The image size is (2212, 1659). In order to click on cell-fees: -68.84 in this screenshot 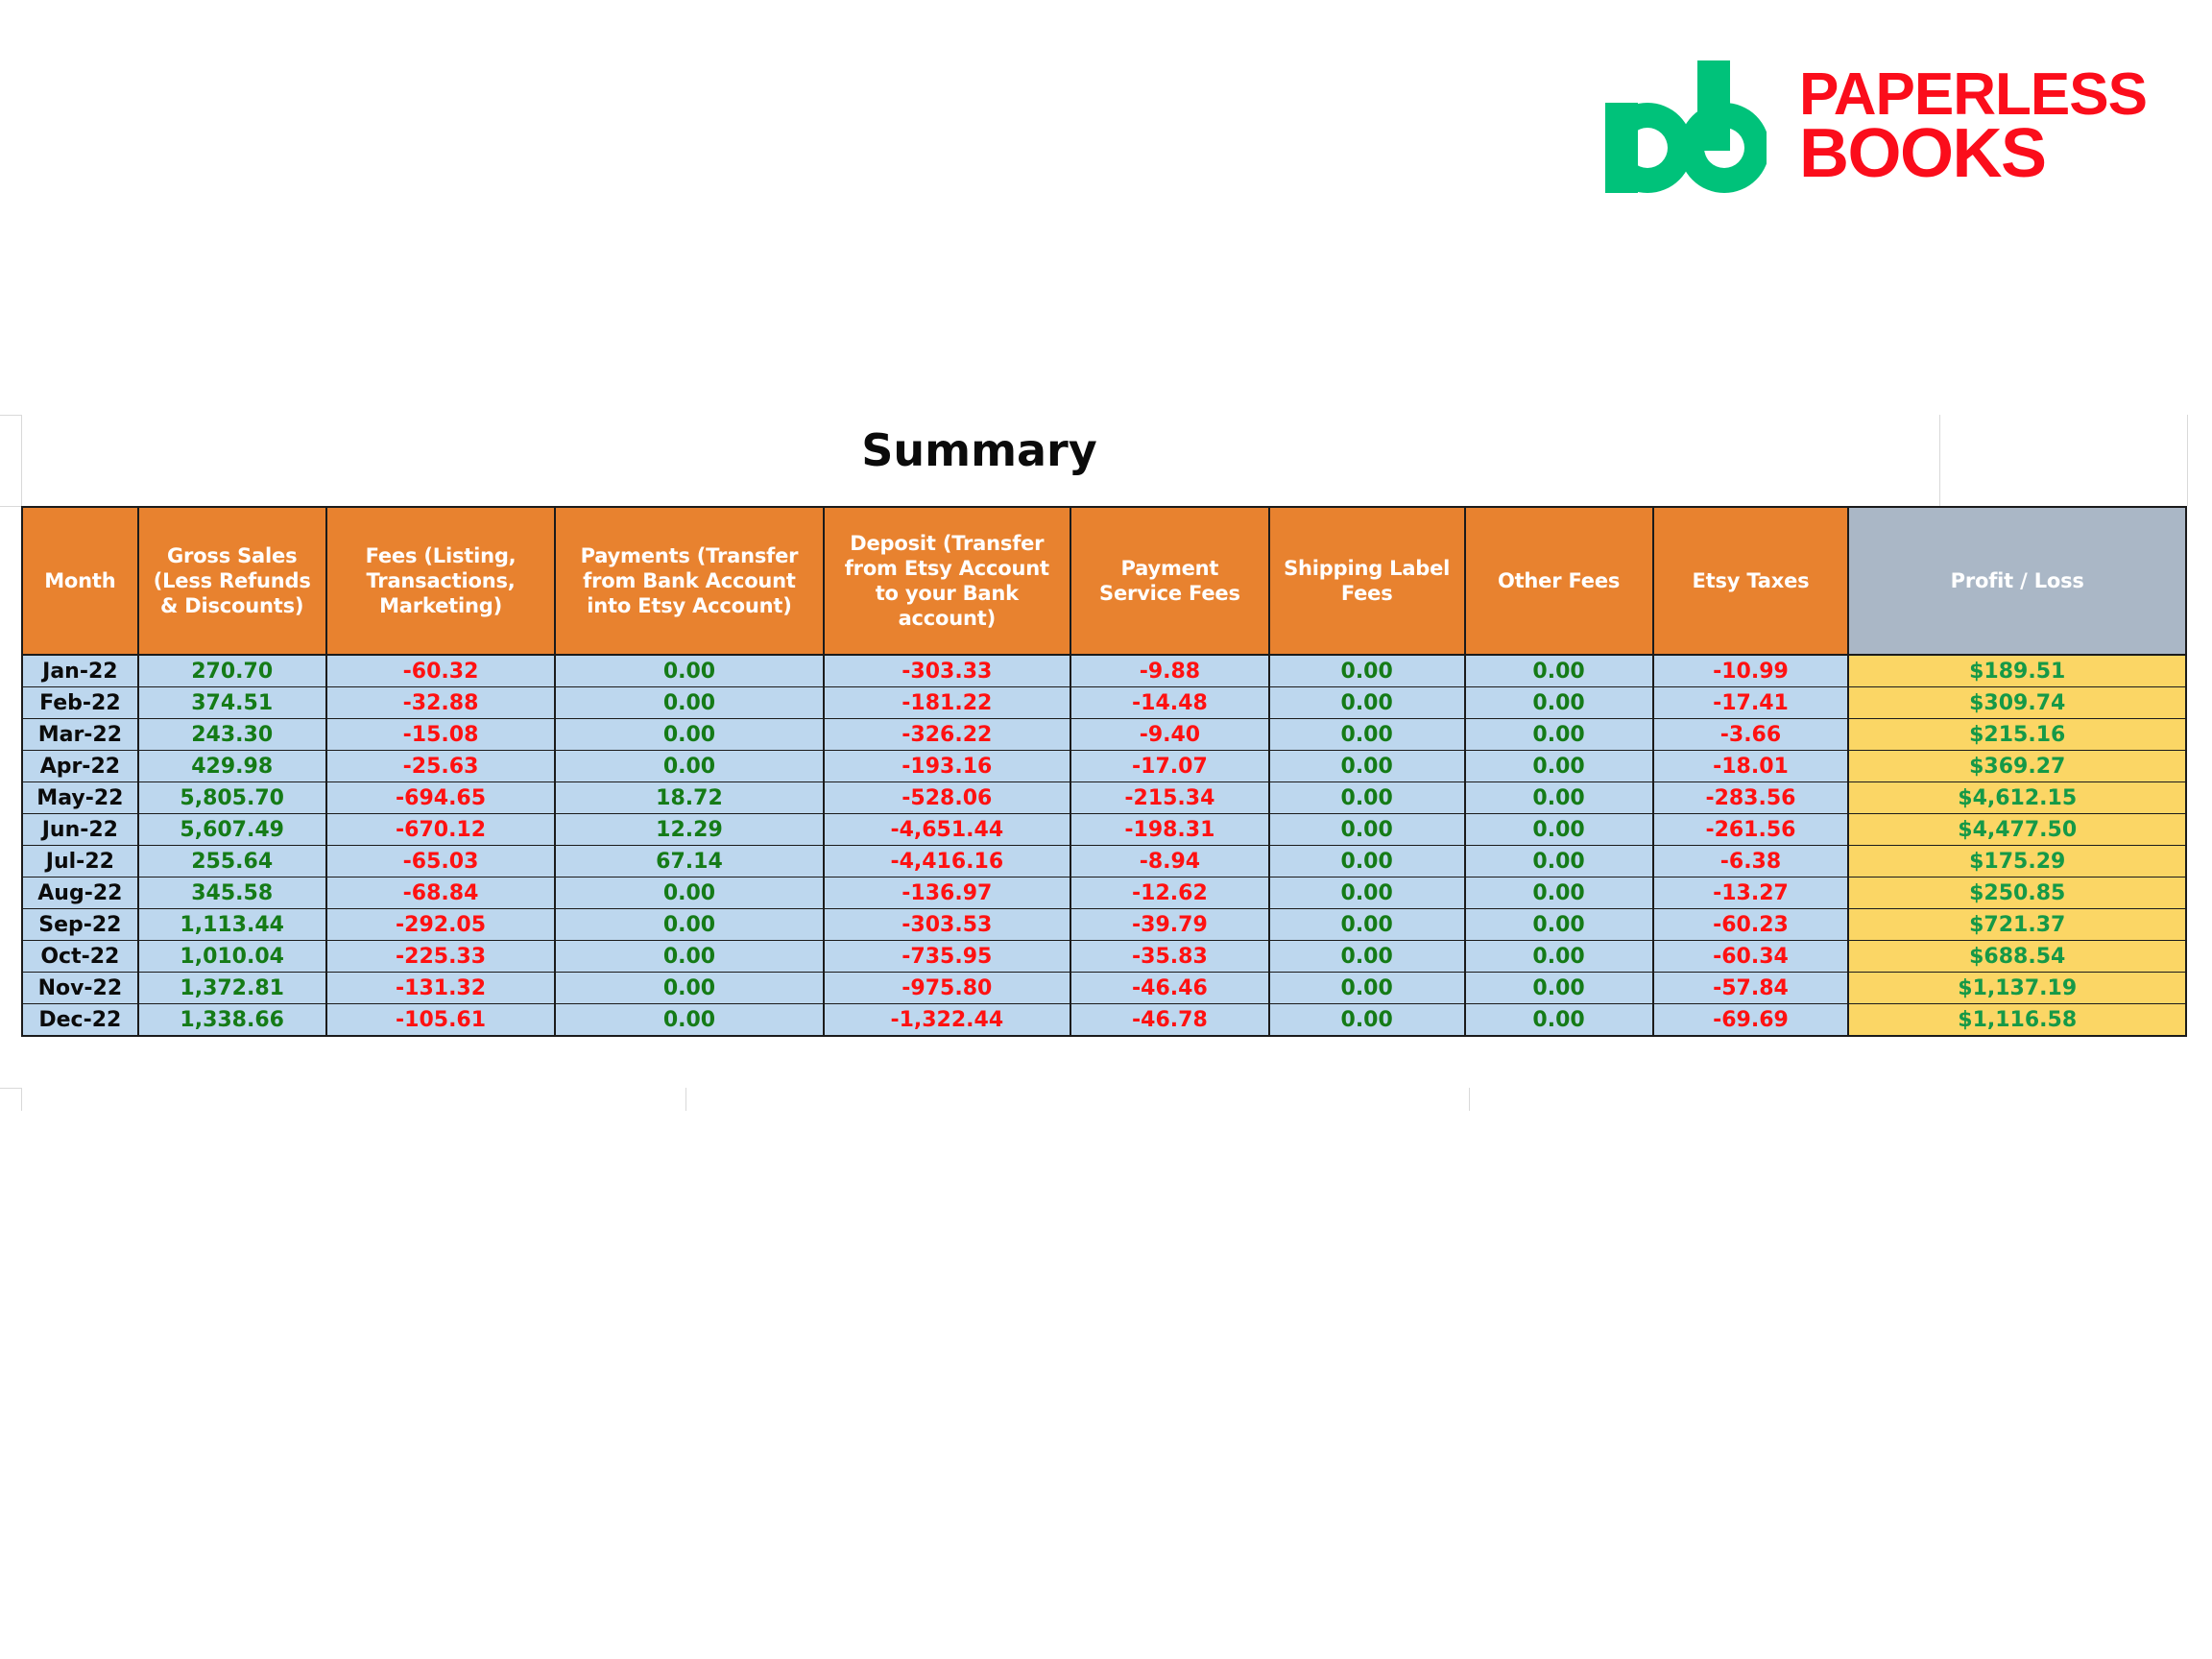, I will do `click(441, 893)`.